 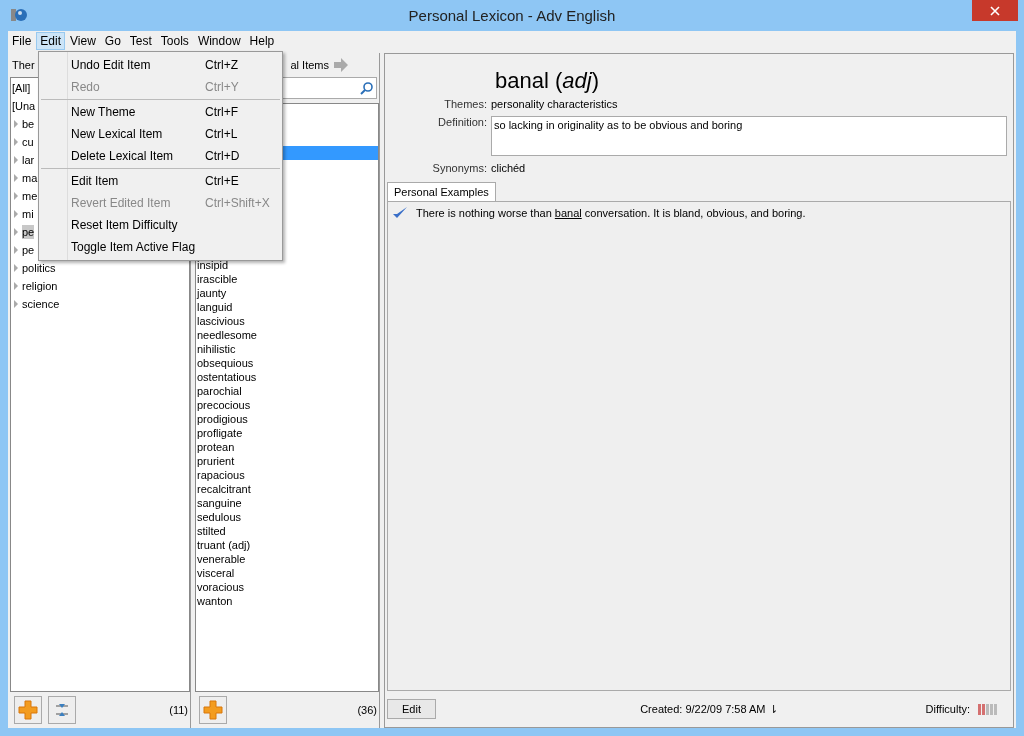 I want to click on menu-entry: Reset Item Difficulty, so click(x=160, y=225).